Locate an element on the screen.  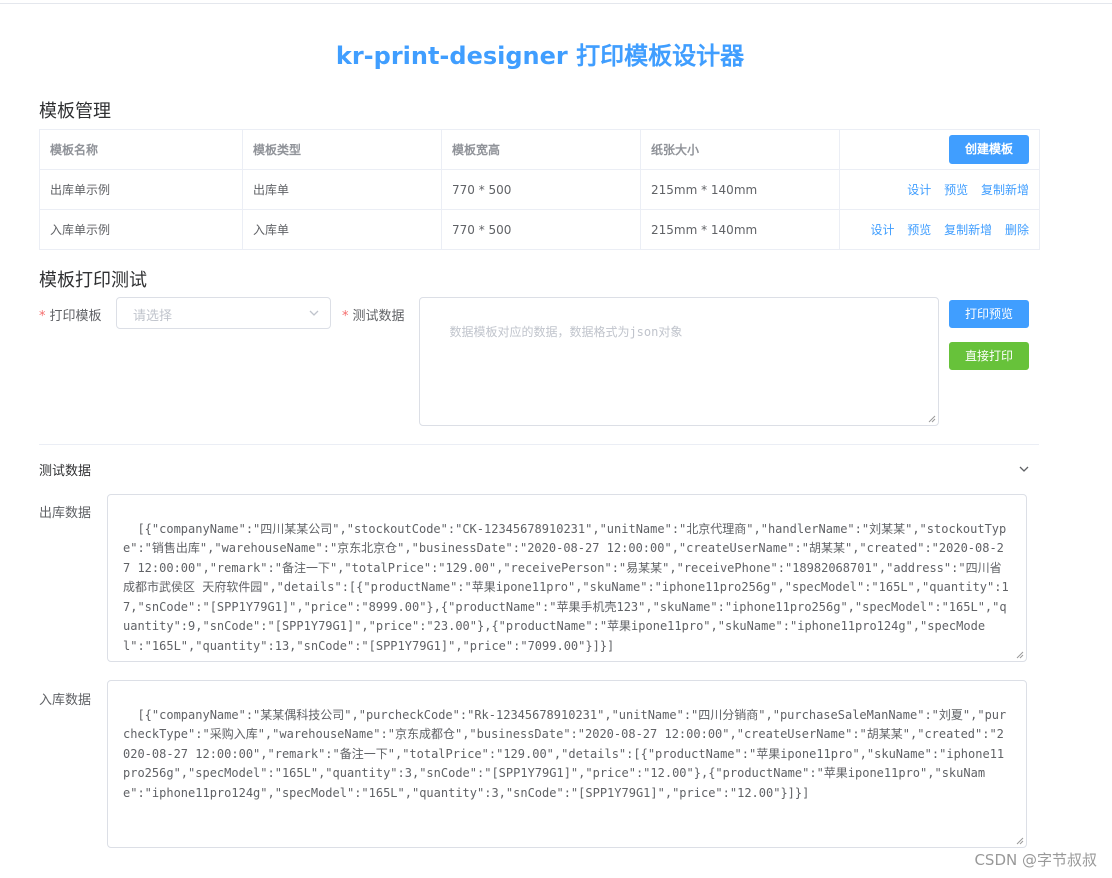
outbound-data-label: 出库数据 is located at coordinates (65, 513).